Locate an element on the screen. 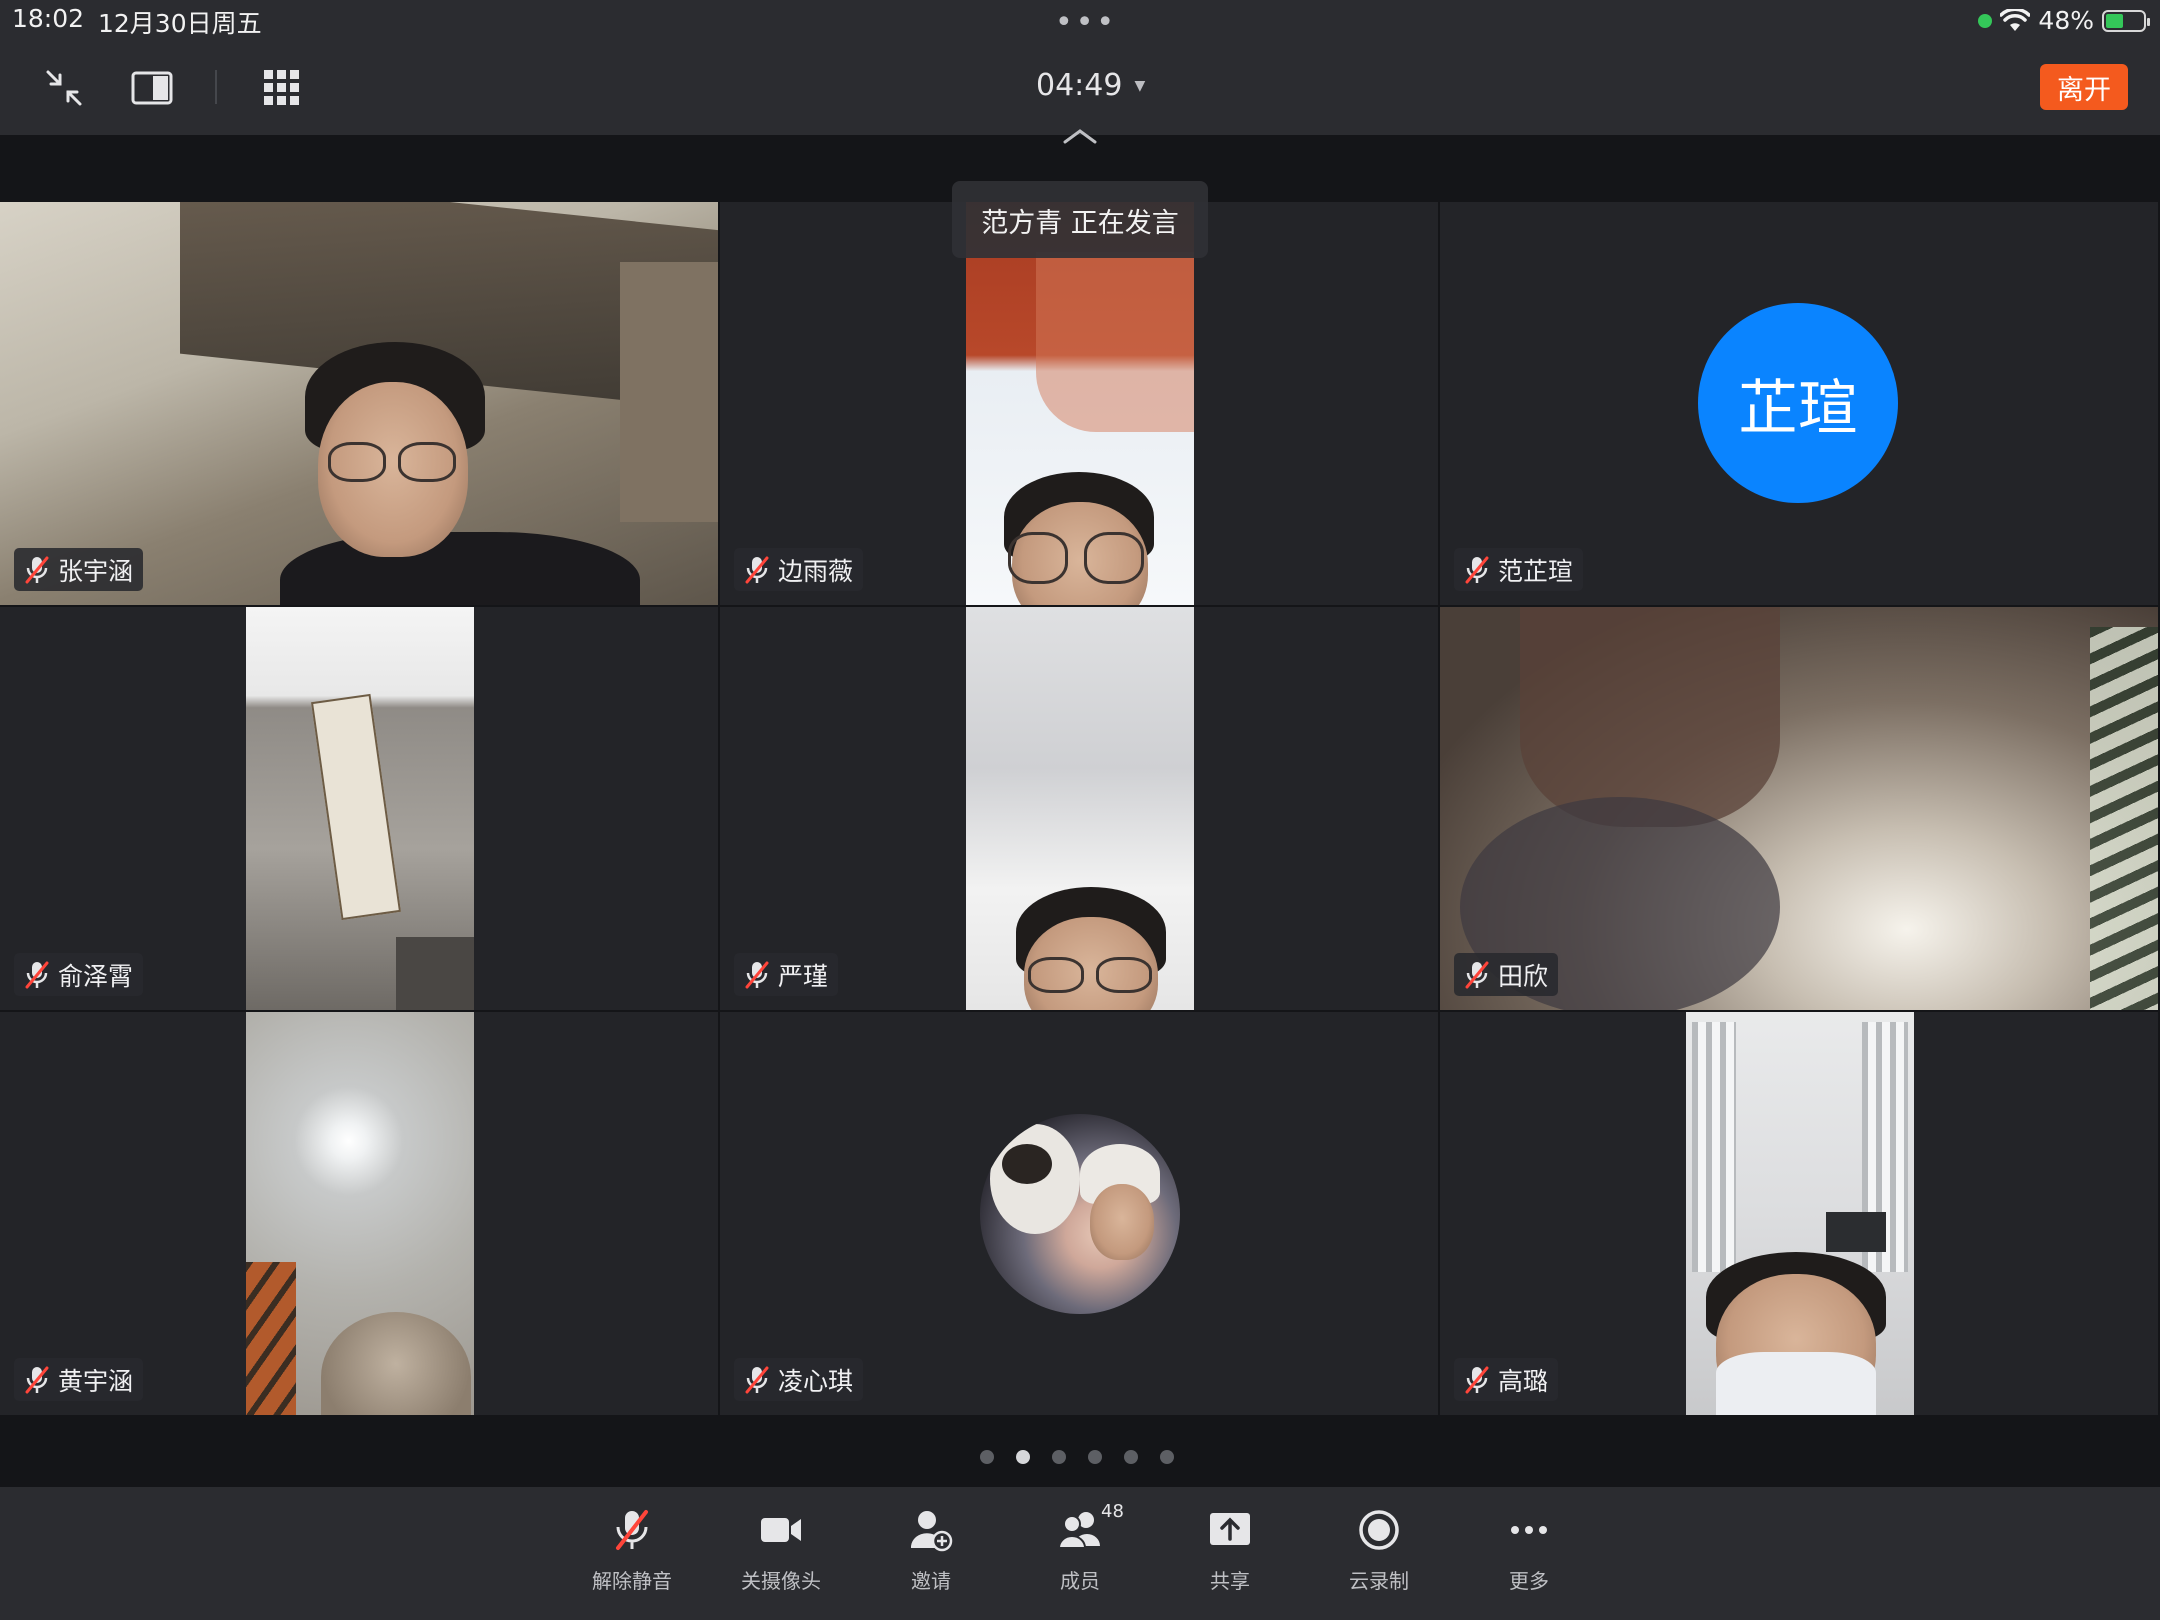 The image size is (2160, 1620). more-icon is located at coordinates (1529, 1530).